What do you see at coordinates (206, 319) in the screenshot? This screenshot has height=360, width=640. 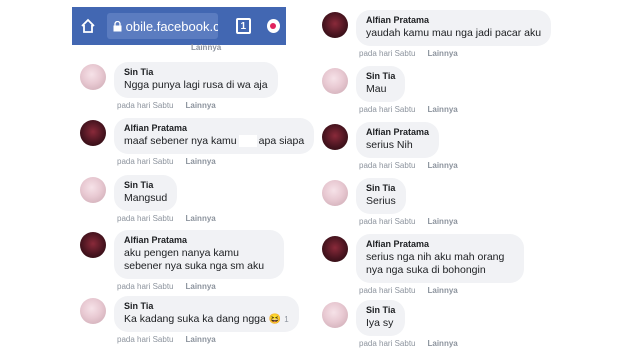 I see `message-text: Ka kadang suka ka dang ngga 😆 1` at bounding box center [206, 319].